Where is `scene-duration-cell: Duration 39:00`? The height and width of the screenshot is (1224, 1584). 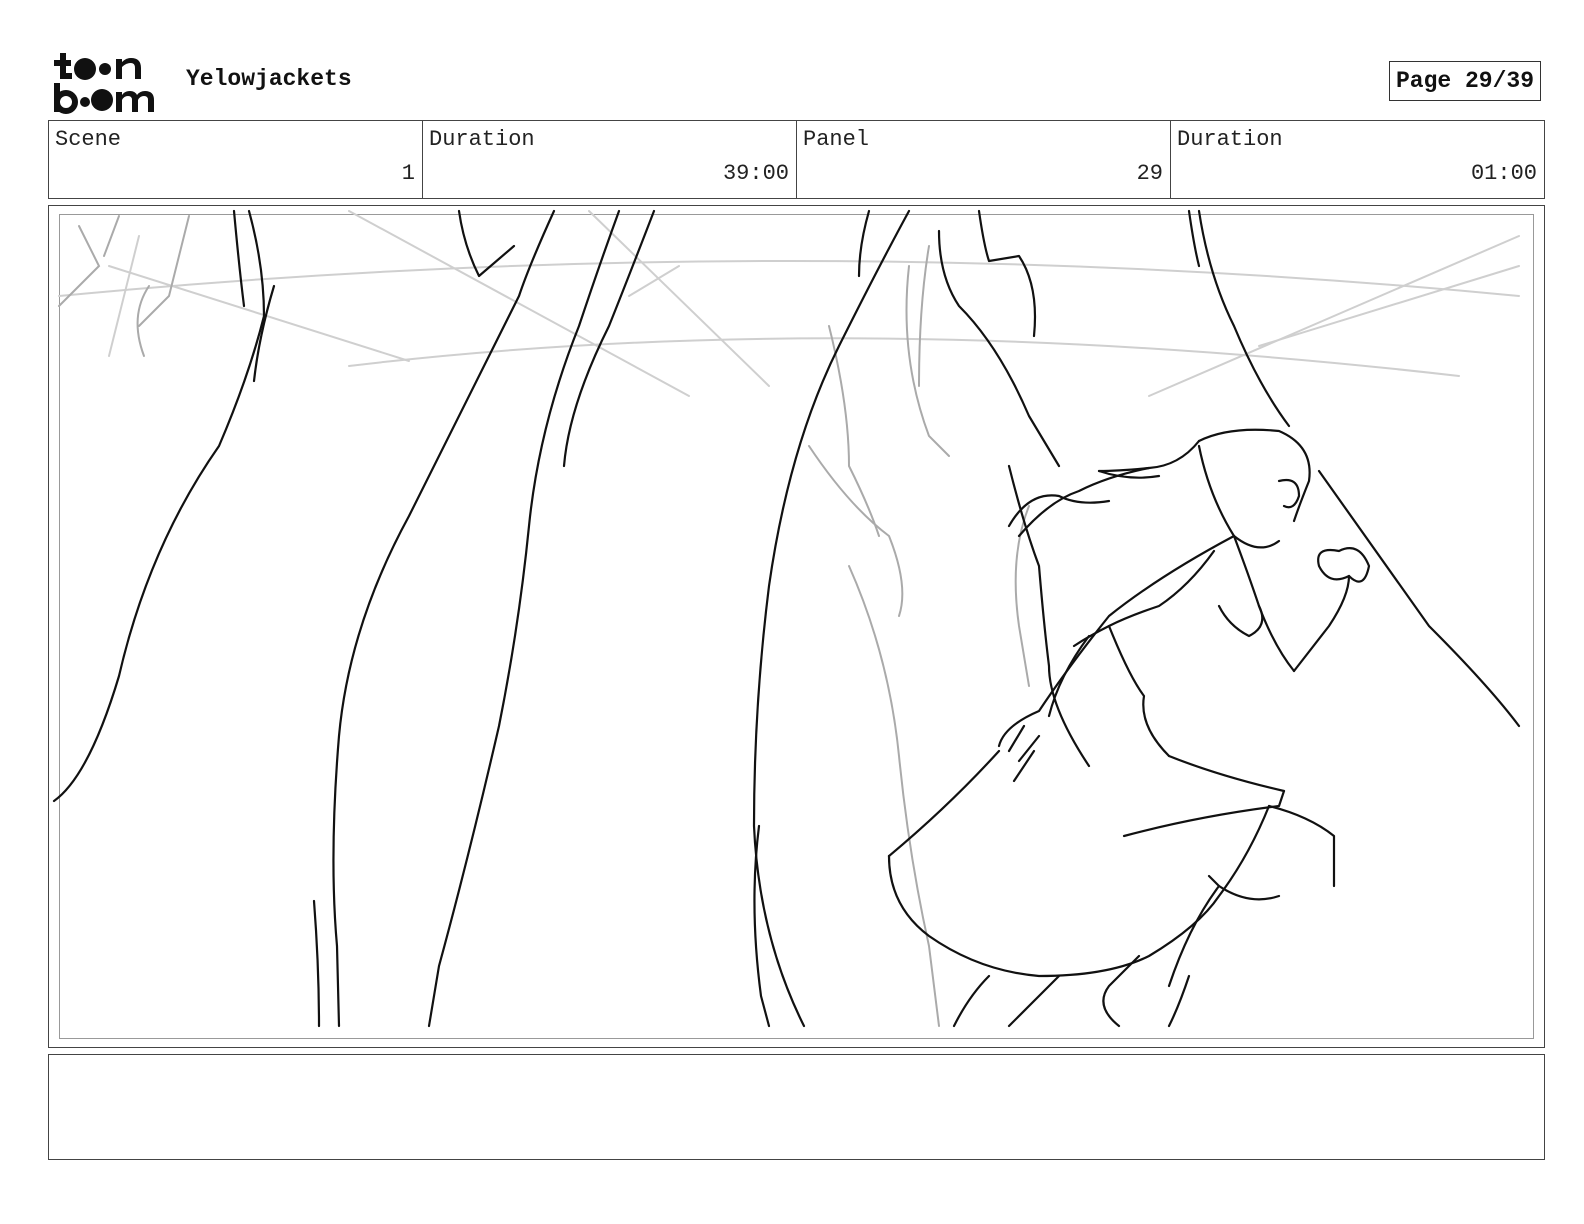 scene-duration-cell: Duration 39:00 is located at coordinates (610, 159).